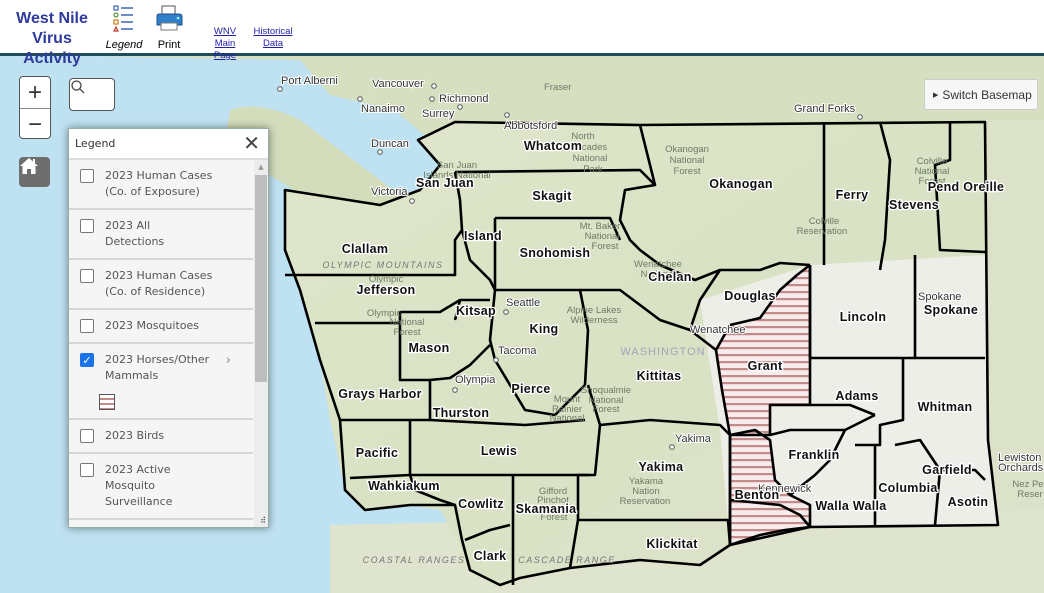  I want to click on svg-text: Asotin, so click(968, 502).